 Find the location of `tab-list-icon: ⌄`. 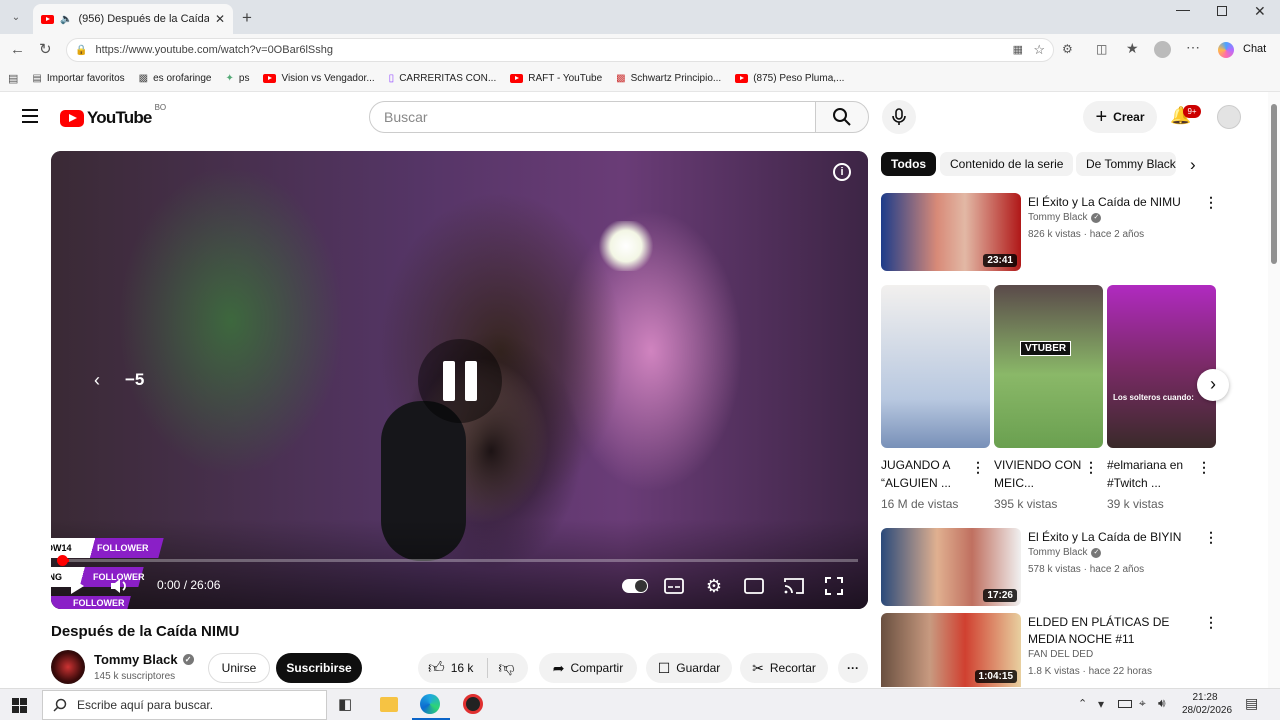

tab-list-icon: ⌄ is located at coordinates (16, 17).